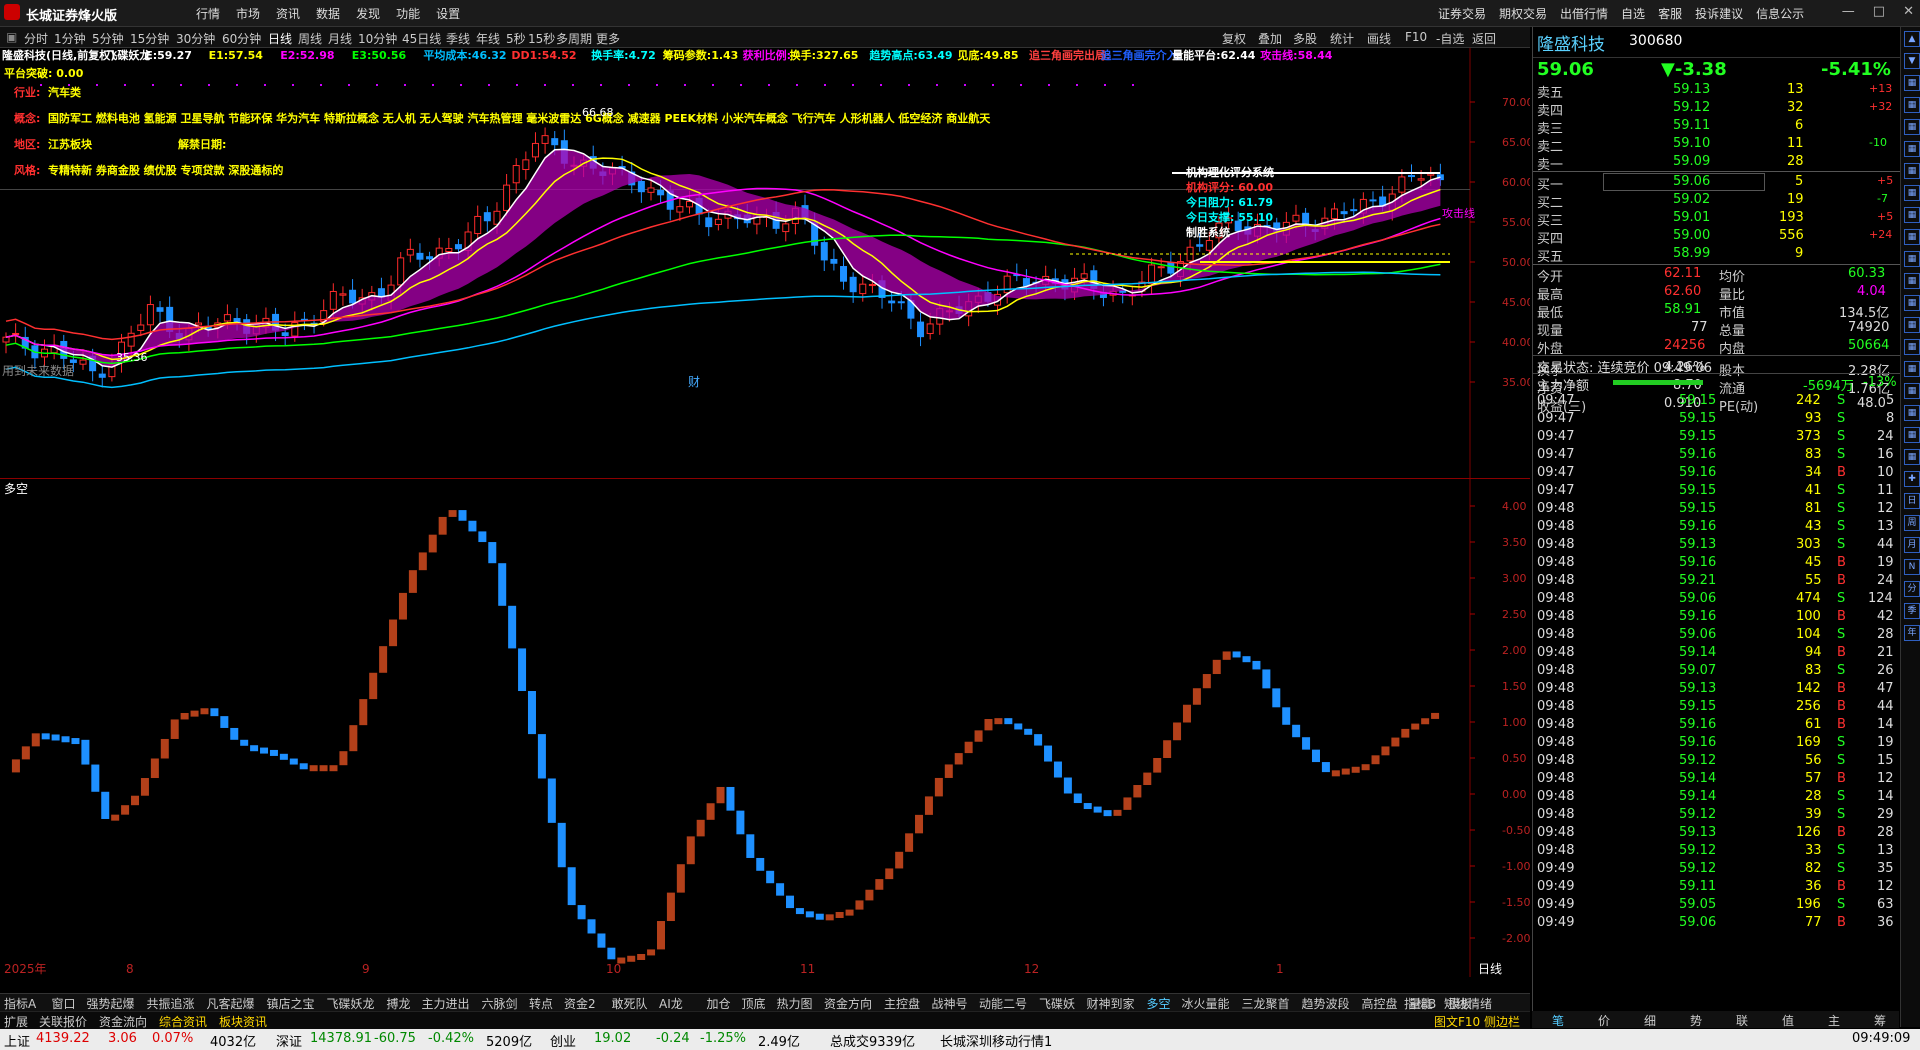 This screenshot has height=1050, width=1920. Describe the element at coordinates (1234, 38) in the screenshot. I see `chart-tool-0: 复权` at that location.